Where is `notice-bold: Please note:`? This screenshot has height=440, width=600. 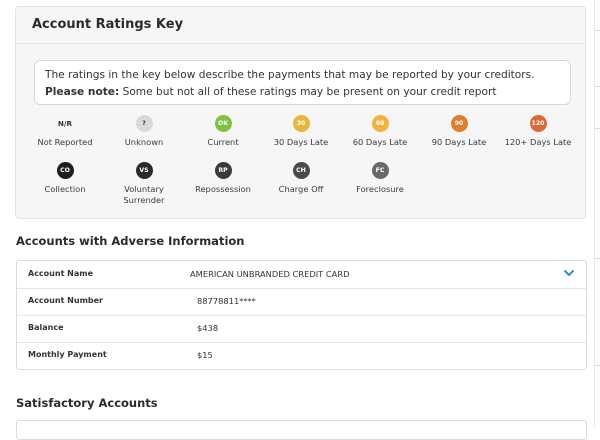
notice-bold: Please note: is located at coordinates (82, 92).